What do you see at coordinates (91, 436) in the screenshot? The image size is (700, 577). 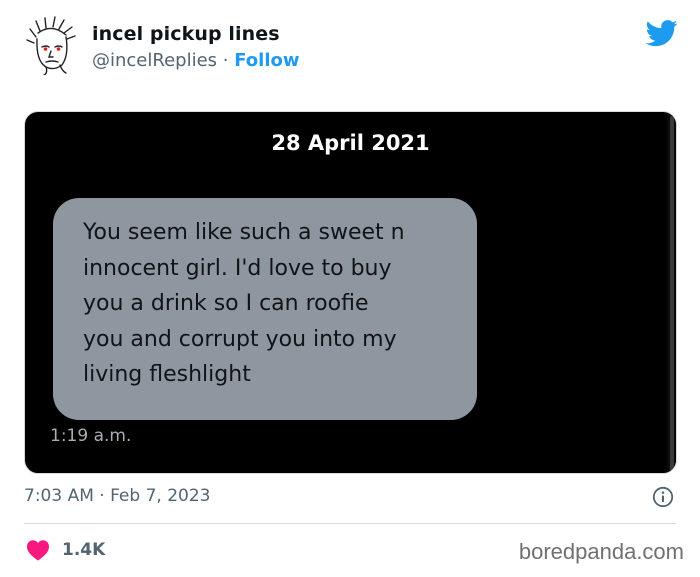 I see `message-time: 1:19 a.m.` at bounding box center [91, 436].